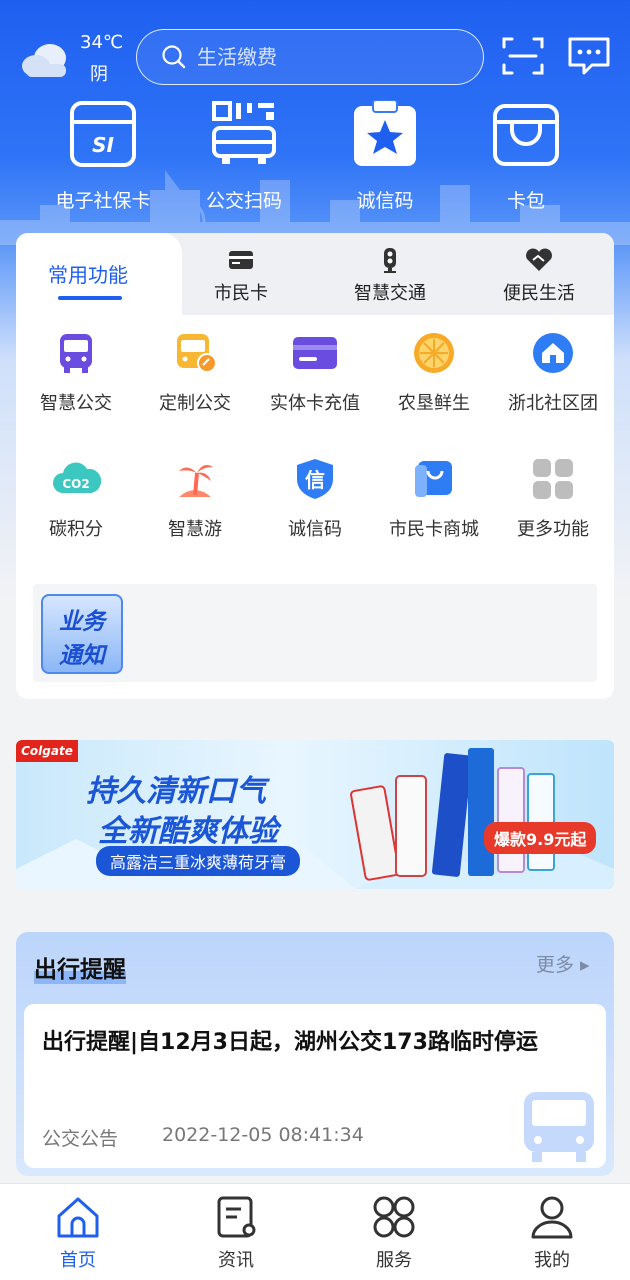 This screenshot has height=1280, width=630. I want to click on ad-subline: 高露洁三重冰爽薄荷牙膏, so click(198, 861).